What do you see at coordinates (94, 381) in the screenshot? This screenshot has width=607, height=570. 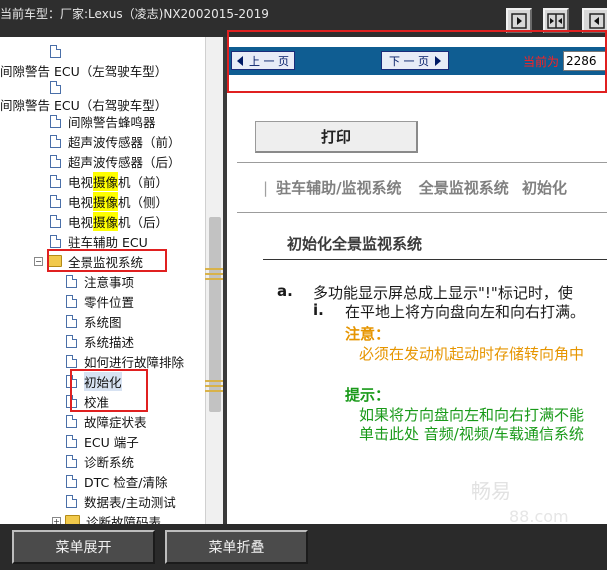 I see `tree-item-selected: 初始化` at bounding box center [94, 381].